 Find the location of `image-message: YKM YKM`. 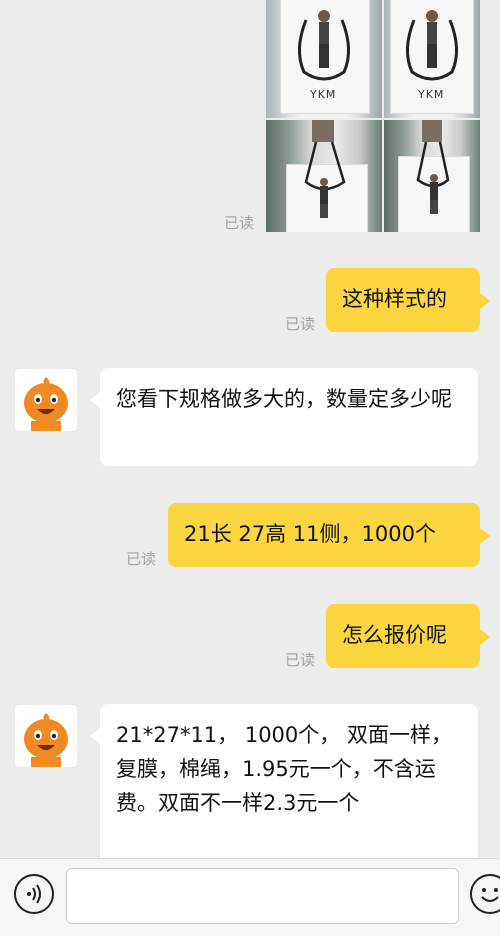

image-message: YKM YKM is located at coordinates (373, 116).